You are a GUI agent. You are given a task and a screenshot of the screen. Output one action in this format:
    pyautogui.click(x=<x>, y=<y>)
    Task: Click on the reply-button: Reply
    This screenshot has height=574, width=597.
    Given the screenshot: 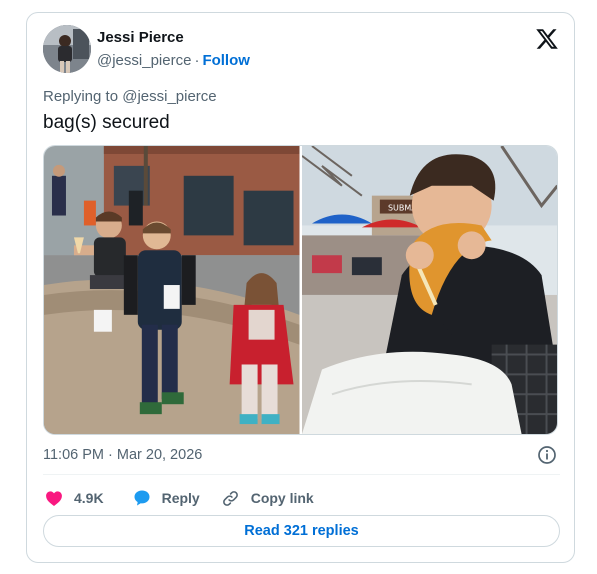 What is the action you would take?
    pyautogui.click(x=165, y=498)
    